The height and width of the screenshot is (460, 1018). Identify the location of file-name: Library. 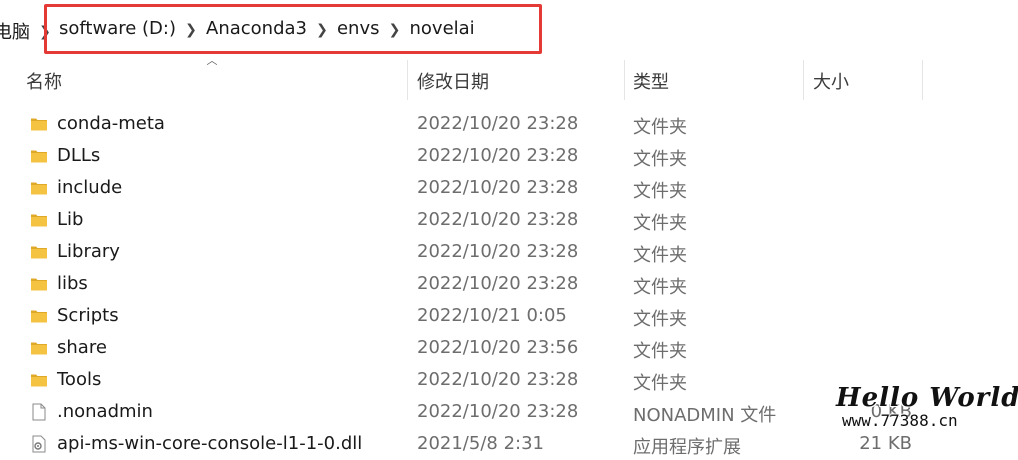
(88, 251).